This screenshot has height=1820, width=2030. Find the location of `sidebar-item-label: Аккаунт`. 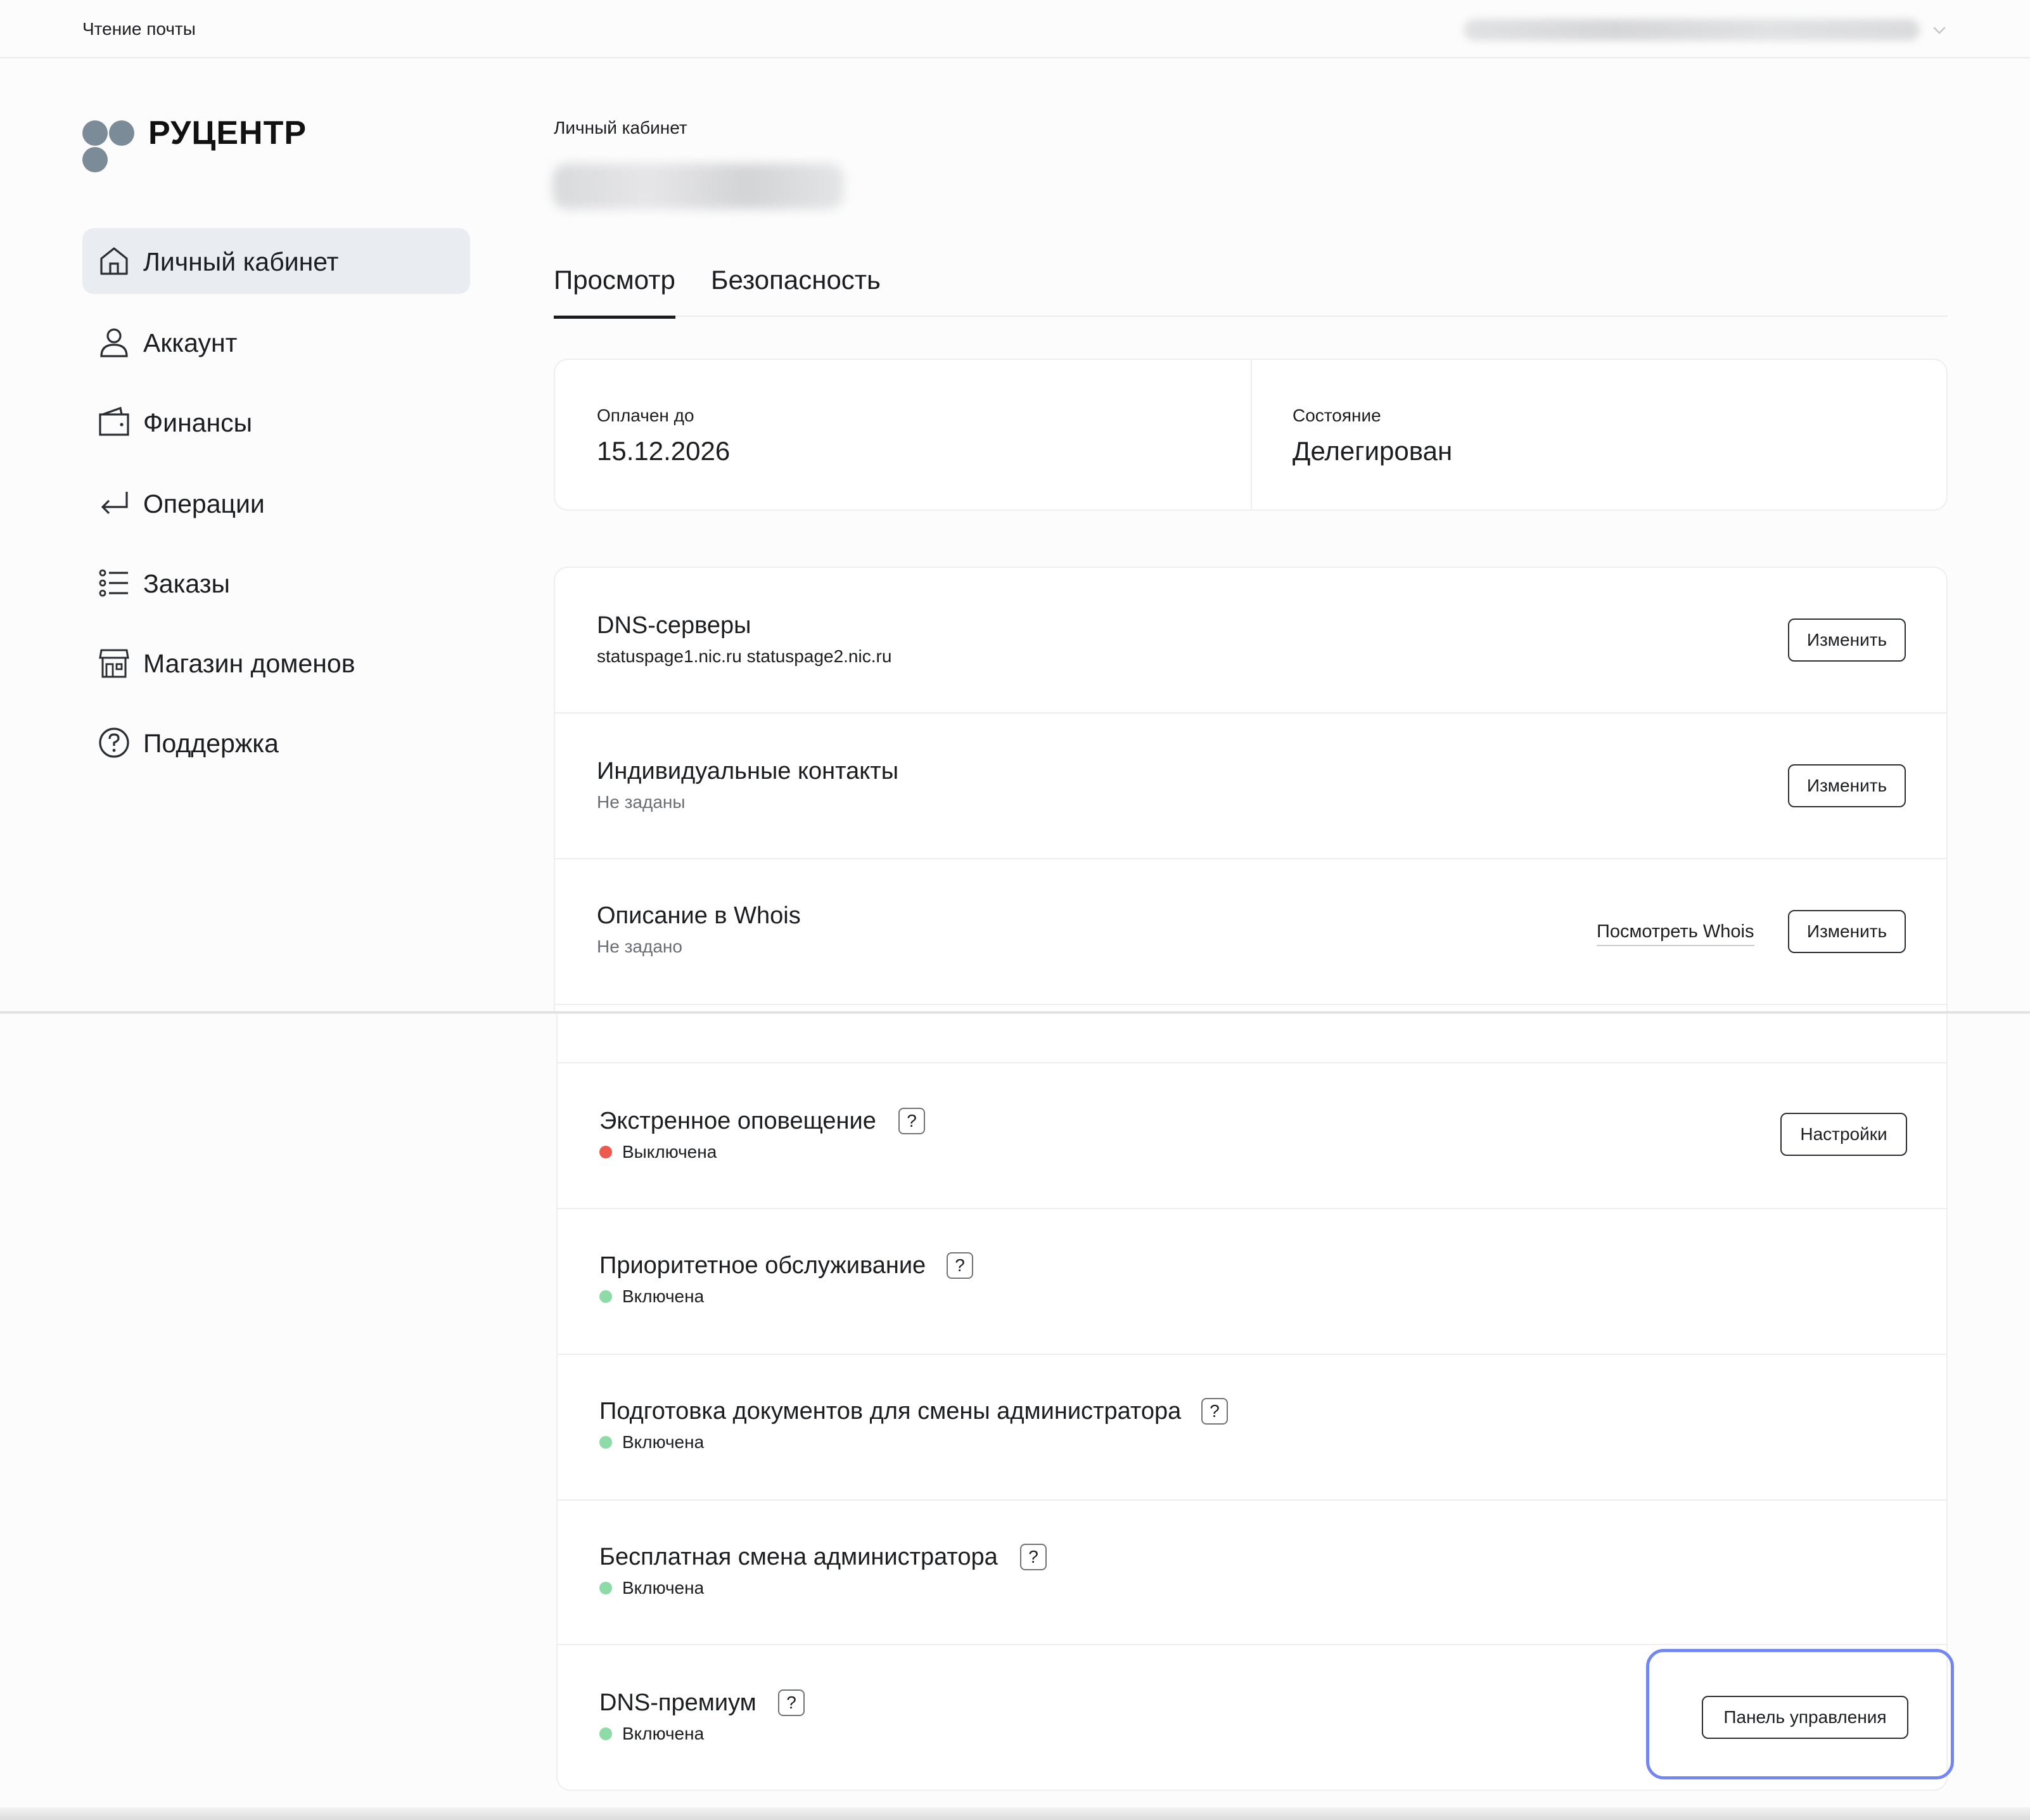

sidebar-item-label: Аккаунт is located at coordinates (190, 342).